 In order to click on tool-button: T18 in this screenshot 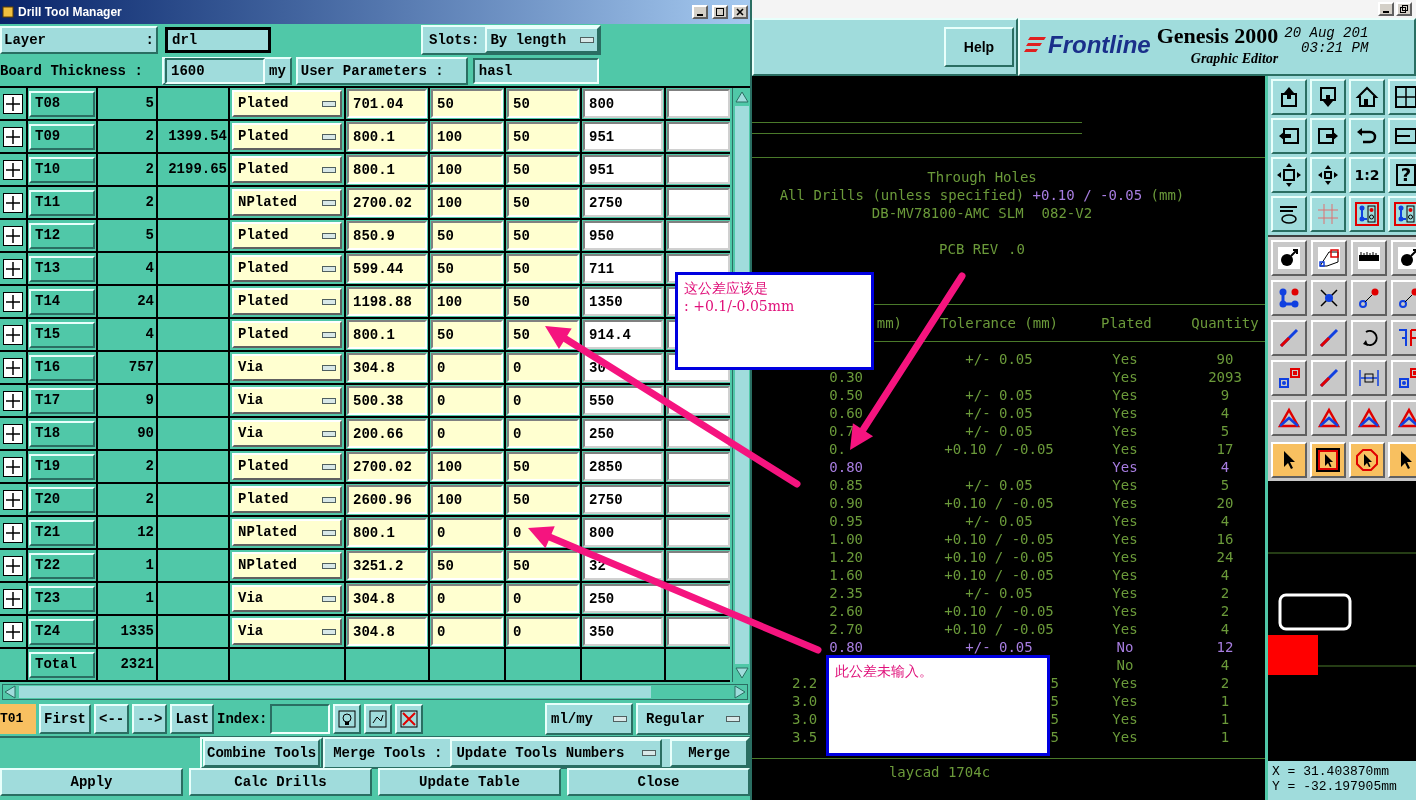, I will do `click(62, 433)`.